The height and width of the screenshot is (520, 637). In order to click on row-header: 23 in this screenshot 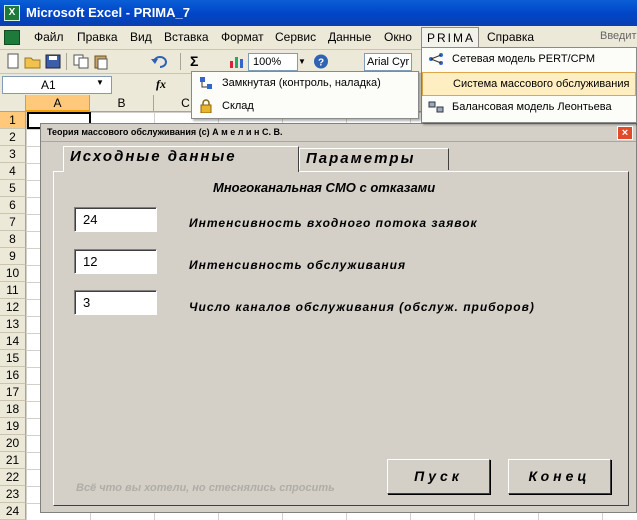, I will do `click(13, 494)`.